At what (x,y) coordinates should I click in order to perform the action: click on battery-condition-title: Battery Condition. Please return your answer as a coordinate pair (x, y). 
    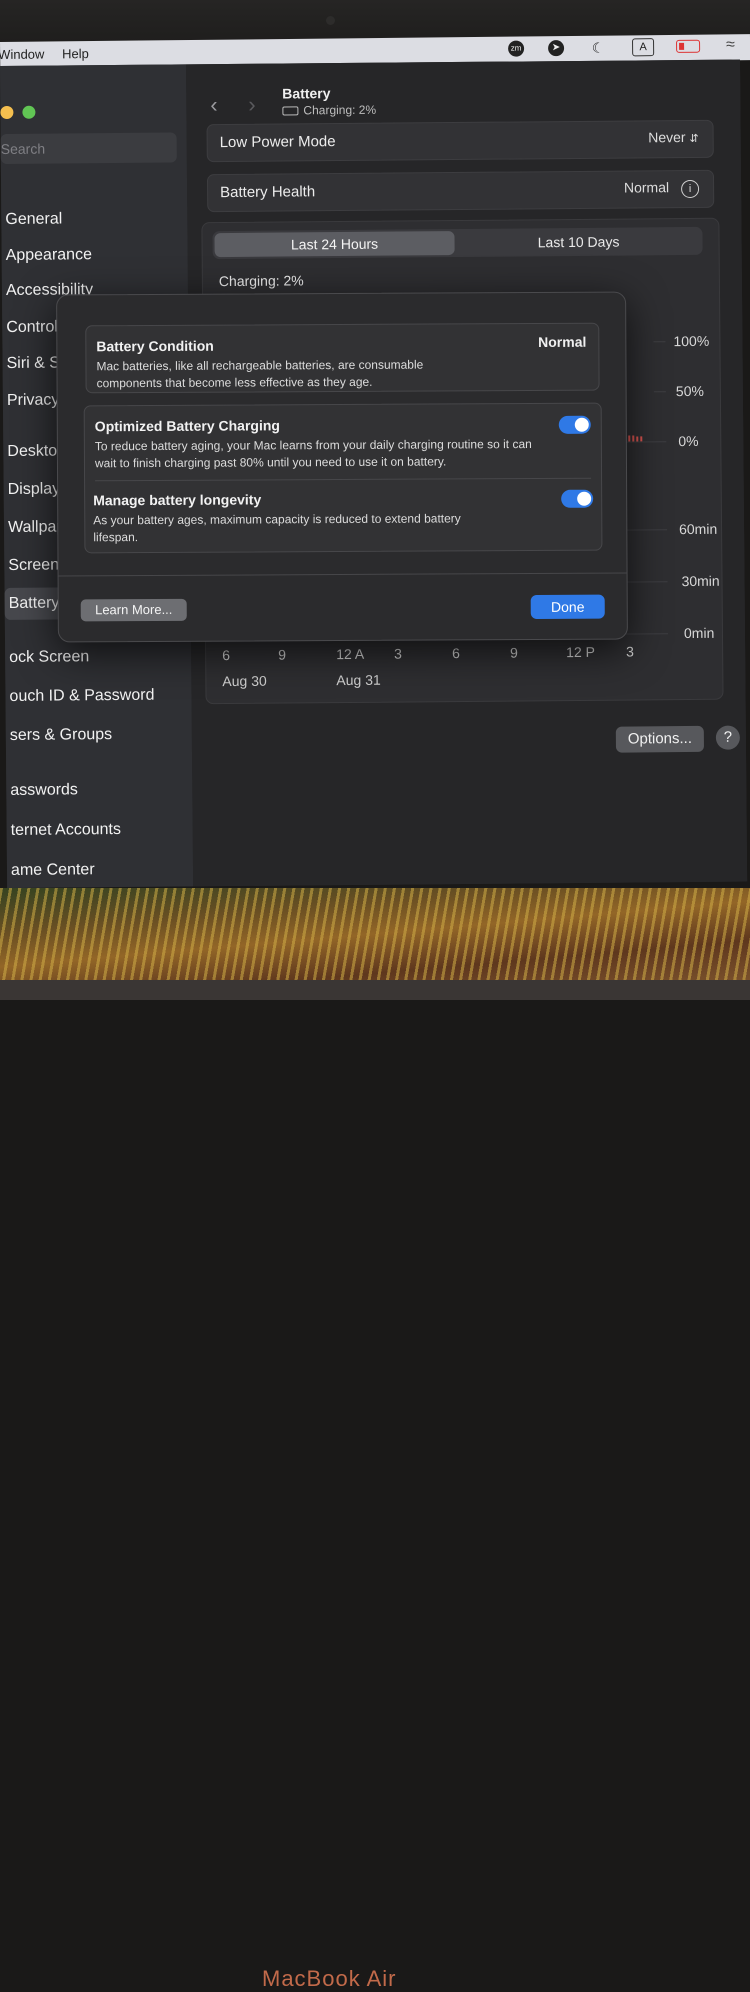
    Looking at the image, I should click on (155, 346).